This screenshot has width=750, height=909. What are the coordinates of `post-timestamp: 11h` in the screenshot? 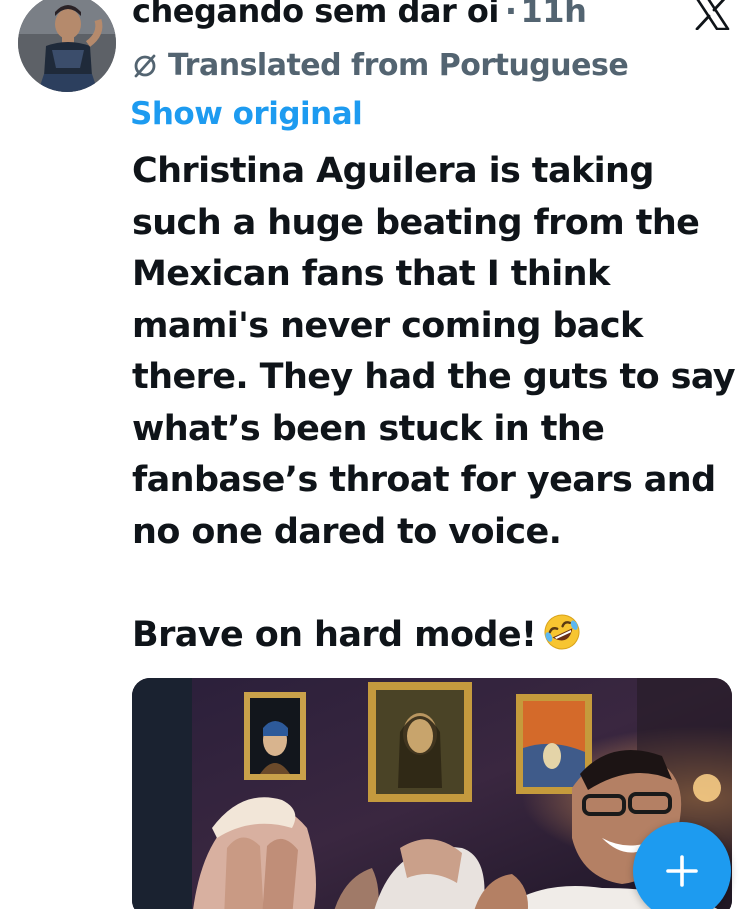 It's located at (554, 15).